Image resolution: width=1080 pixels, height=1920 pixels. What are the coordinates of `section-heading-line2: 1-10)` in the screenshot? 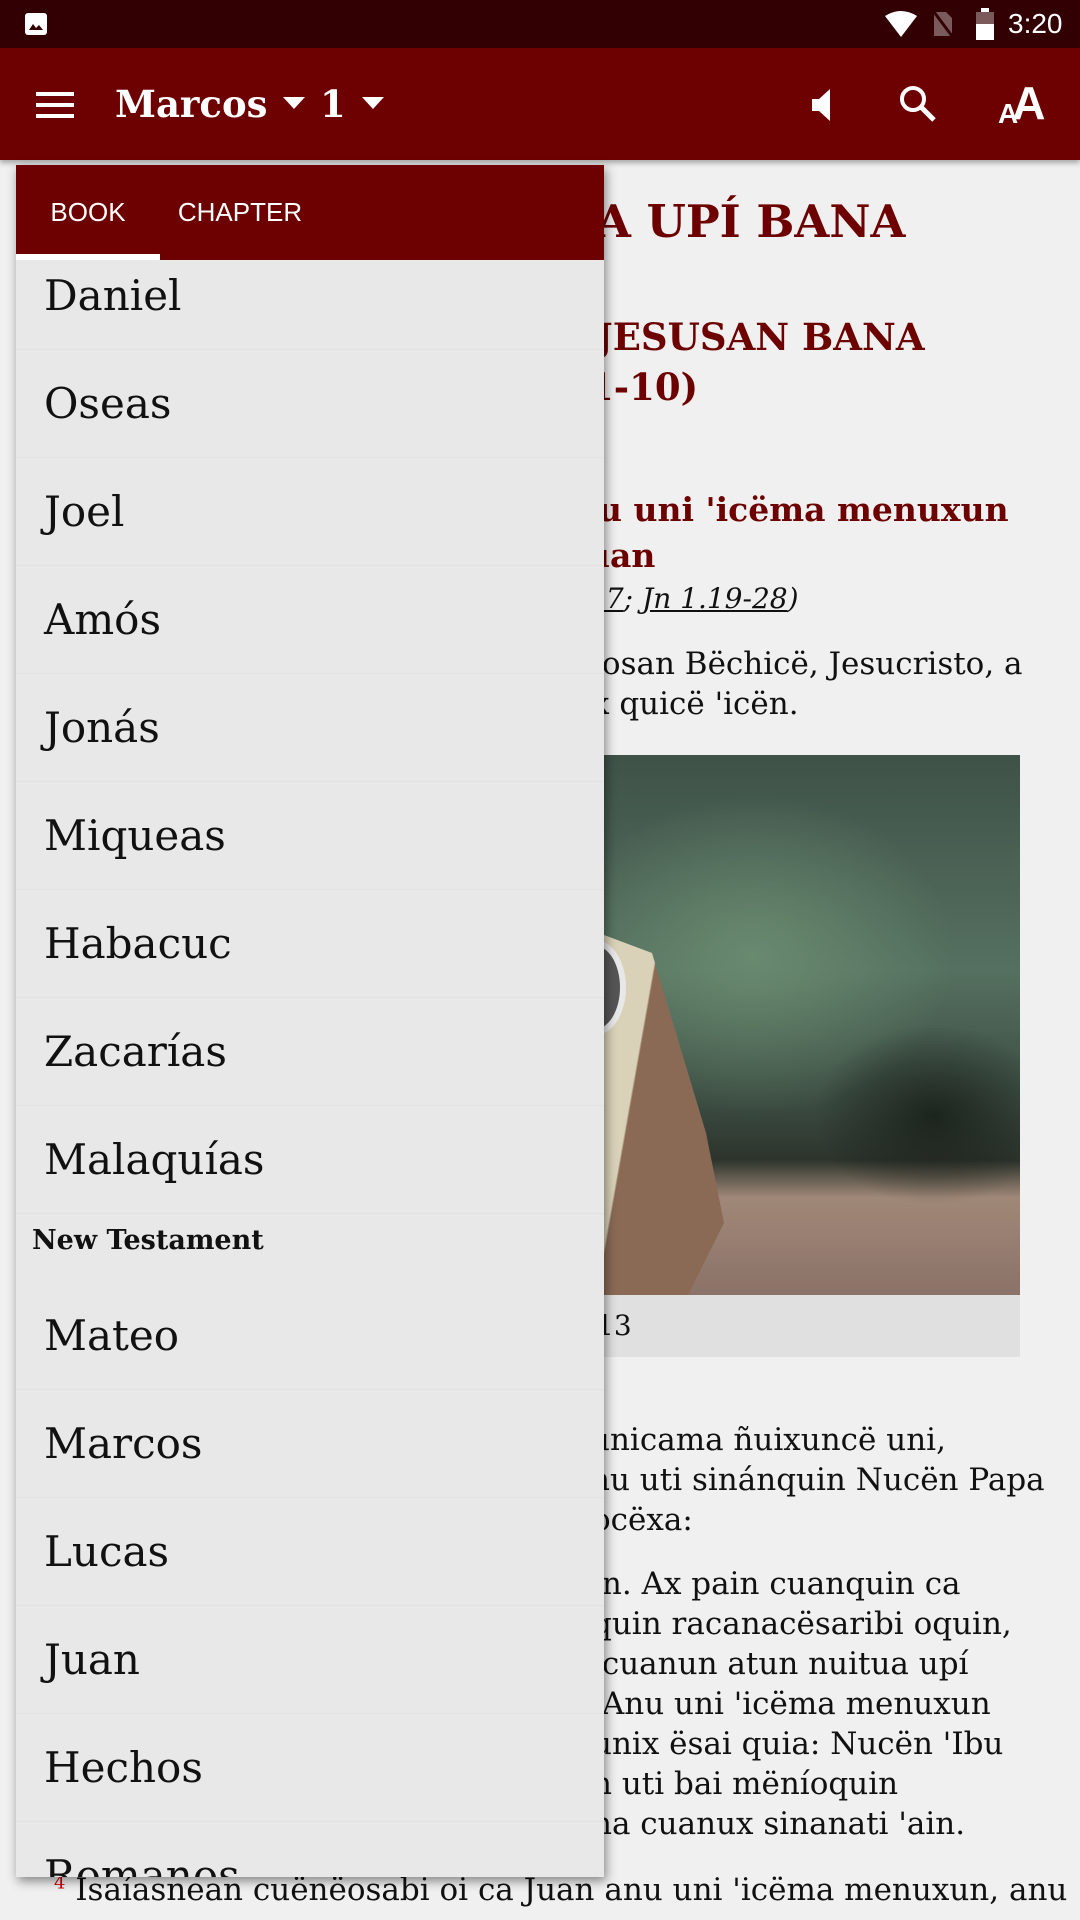 It's located at (643, 387).